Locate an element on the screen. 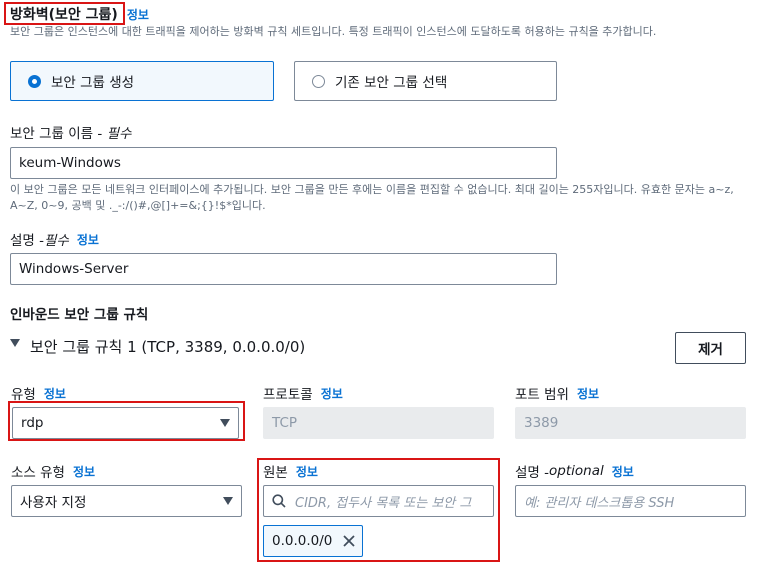 This screenshot has width=761, height=564. source-type-value: 사용자 지정 is located at coordinates (53, 503).